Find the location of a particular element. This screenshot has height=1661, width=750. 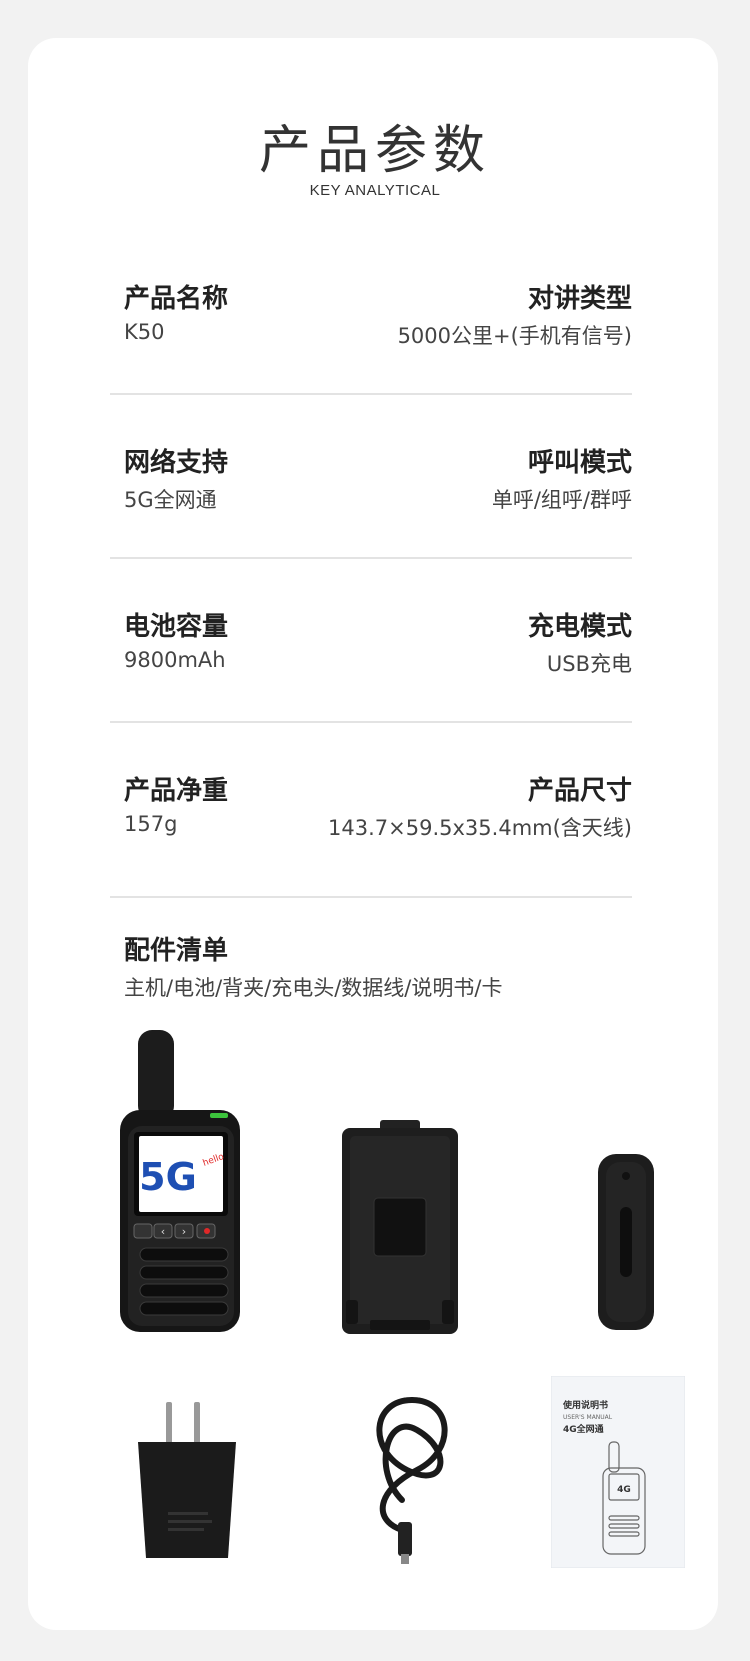

spec-row: 网络支持 5G全网通 呼叫模式 单呼/组呼/群呼 is located at coordinates (371, 482).